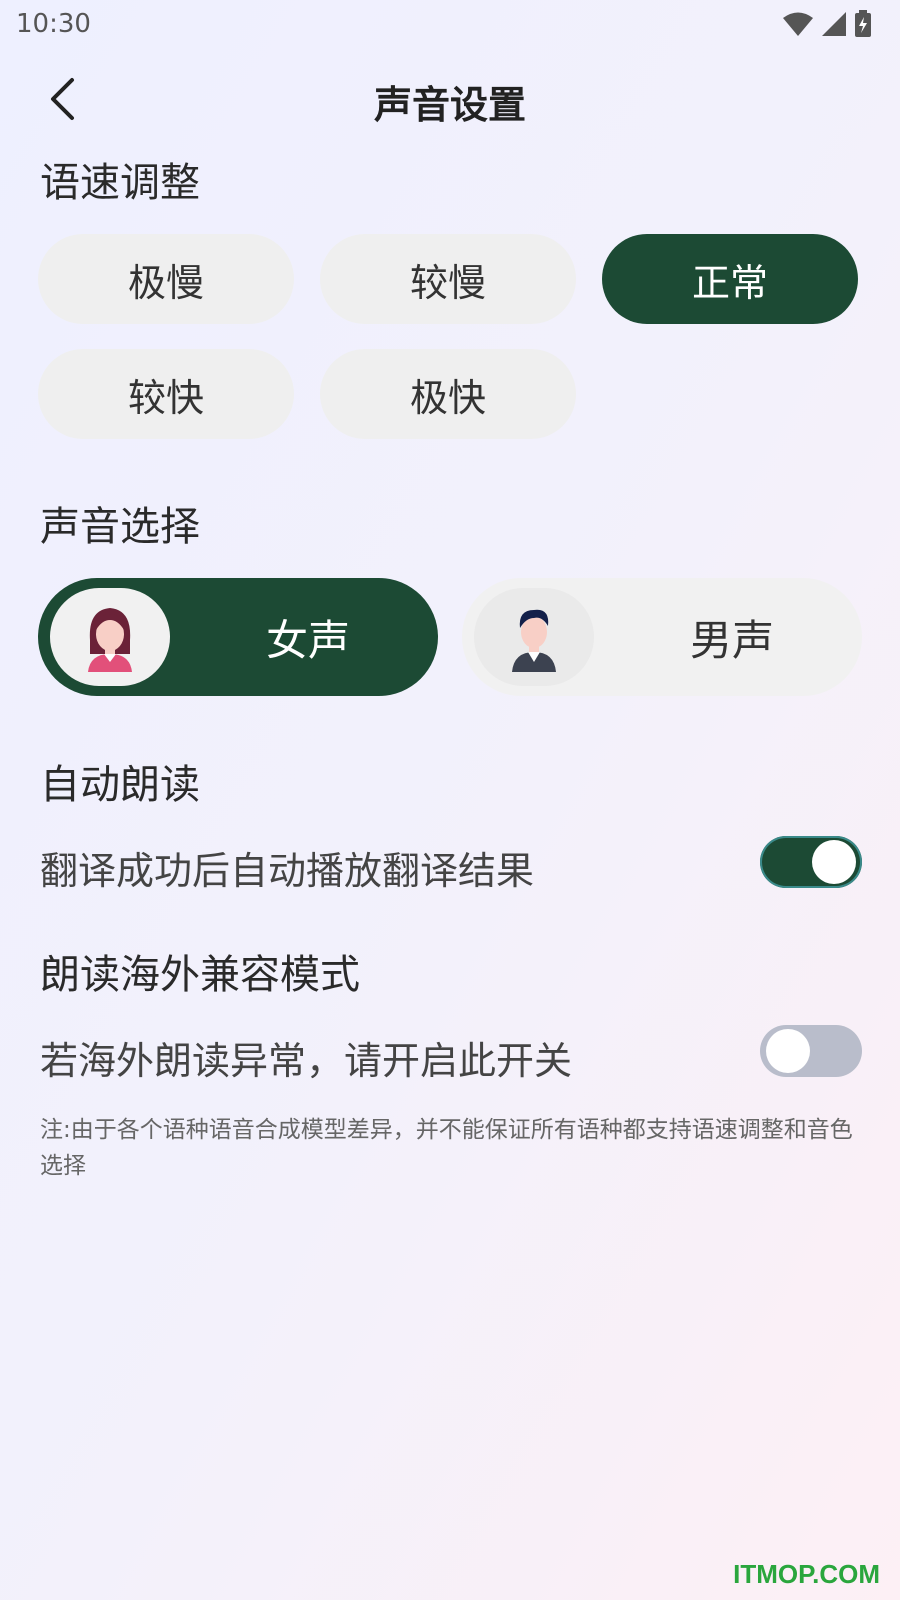 Image resolution: width=900 pixels, height=1600 pixels. What do you see at coordinates (449, 105) in the screenshot?
I see `page-title: 声音设置` at bounding box center [449, 105].